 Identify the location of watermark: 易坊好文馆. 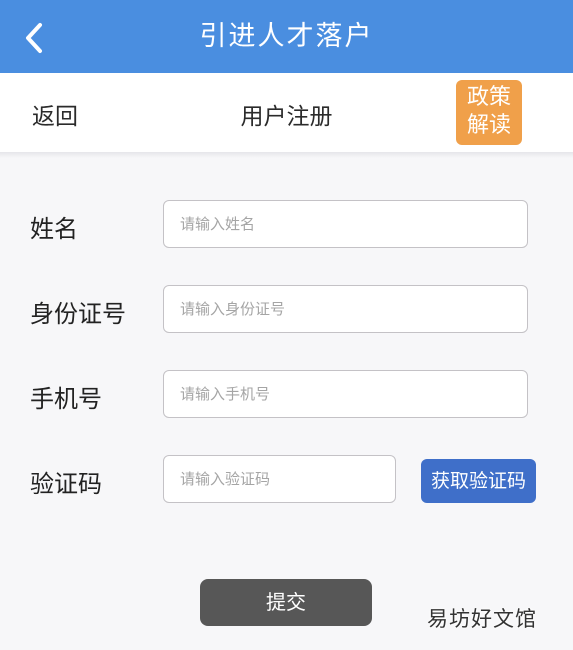
(482, 619).